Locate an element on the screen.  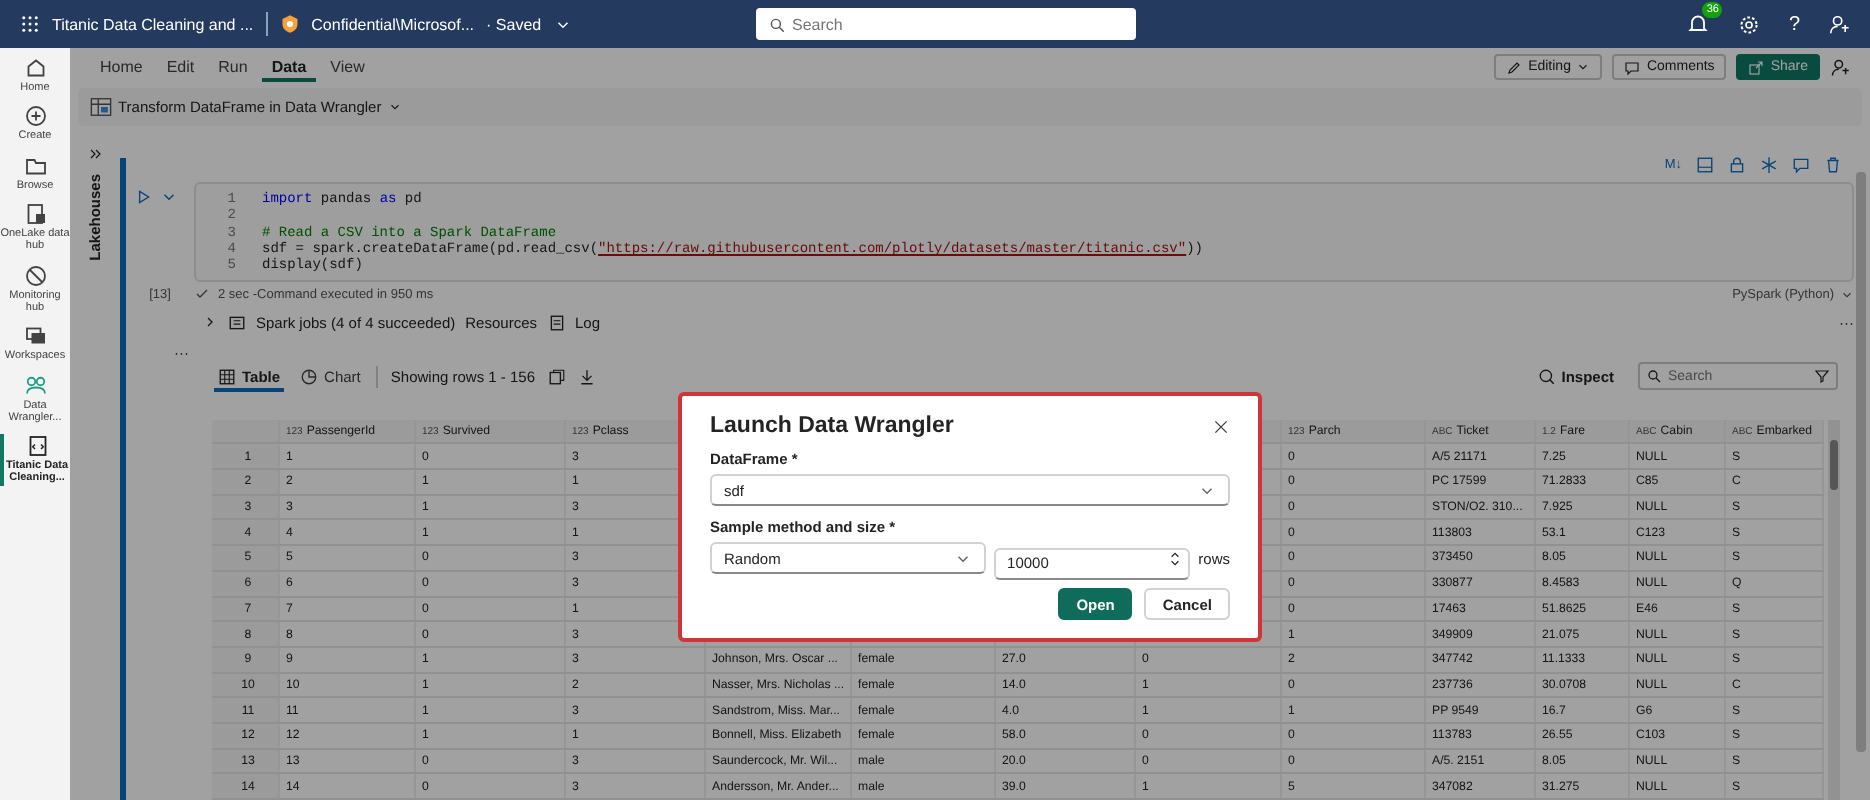
jobs-icon is located at coordinates (237, 322).